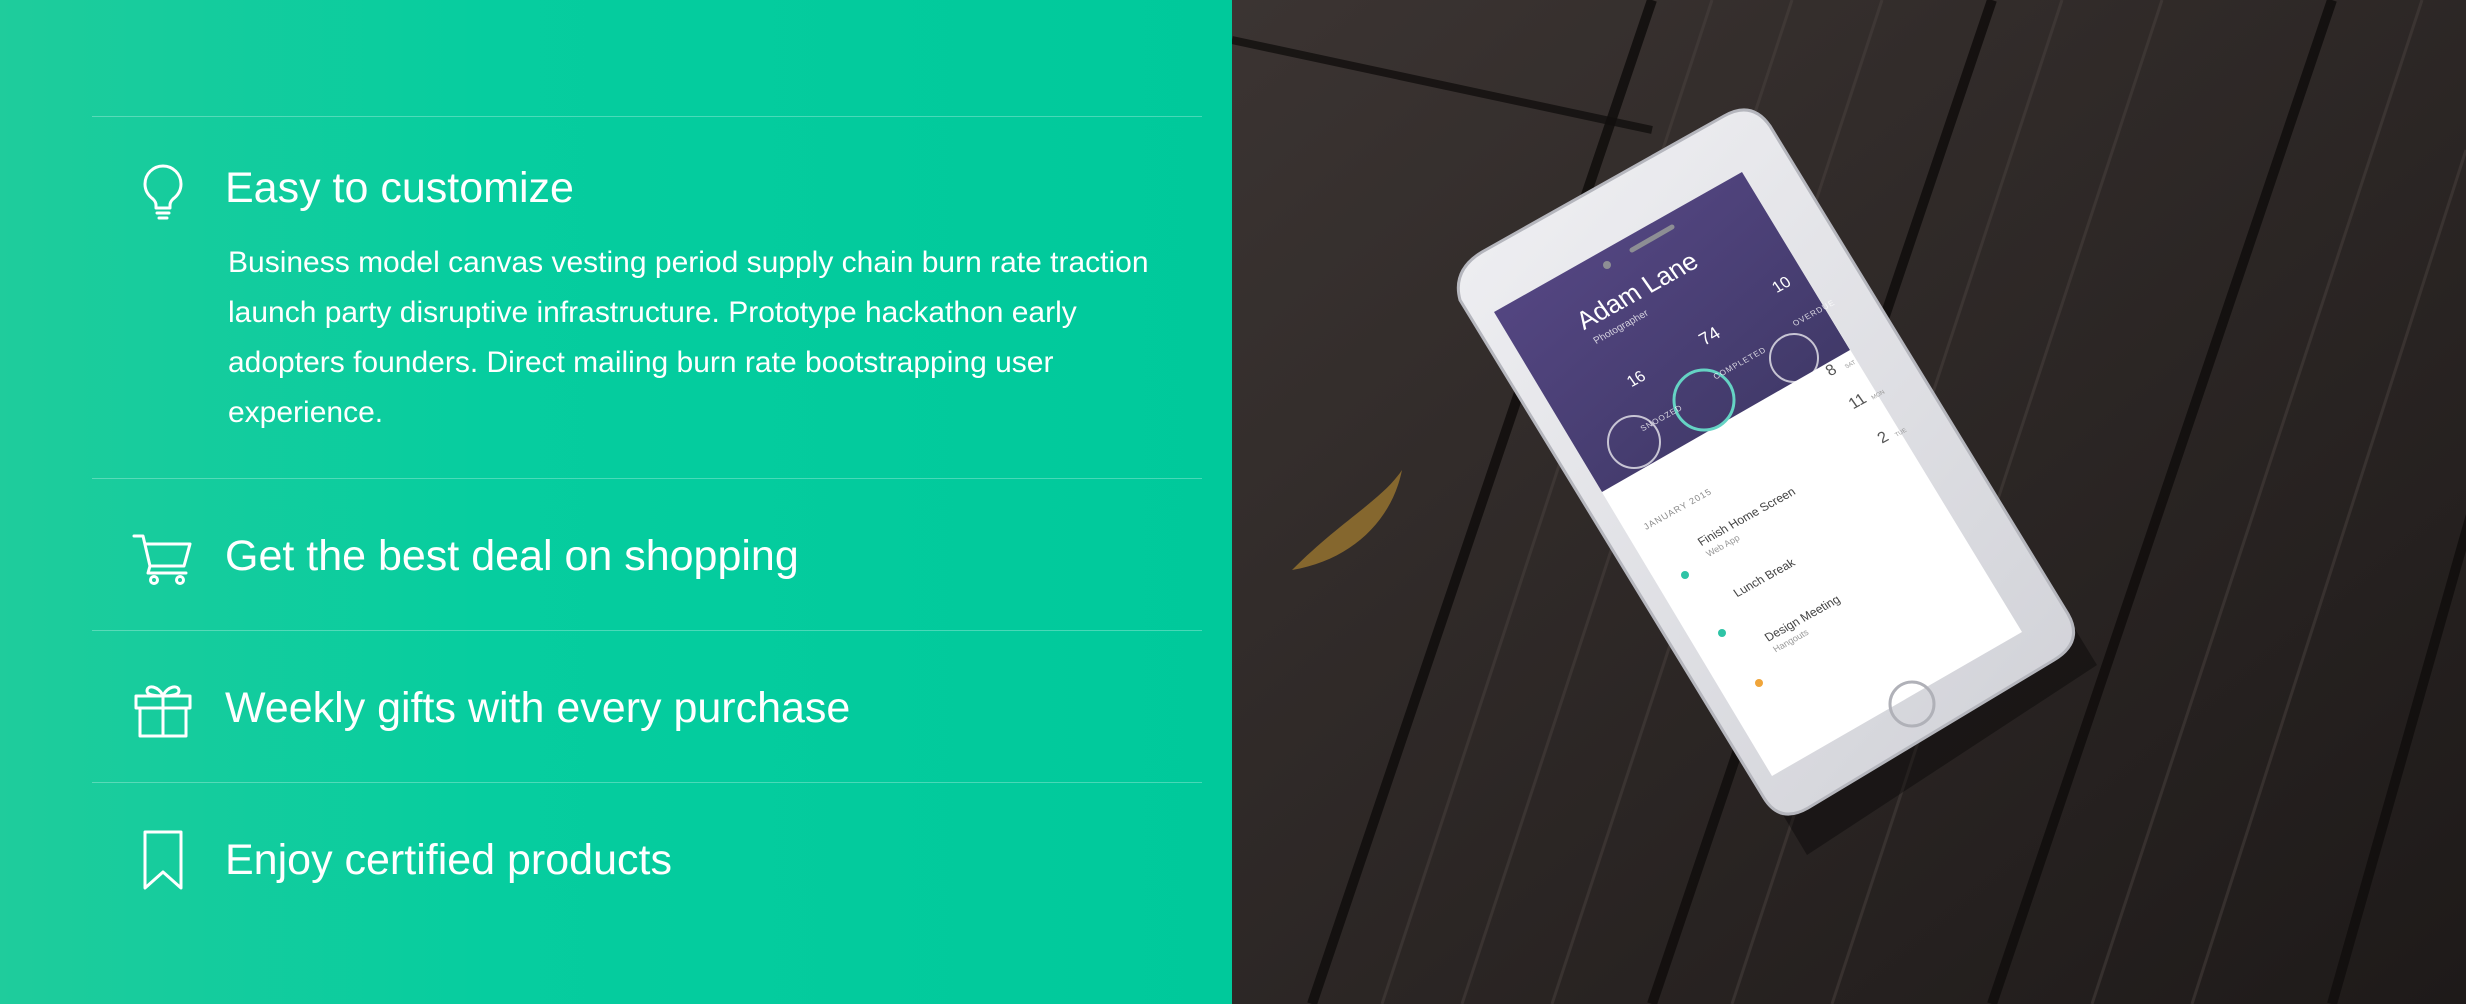 This screenshot has height=1004, width=2466. I want to click on stat-completed-value: 74, so click(1710, 336).